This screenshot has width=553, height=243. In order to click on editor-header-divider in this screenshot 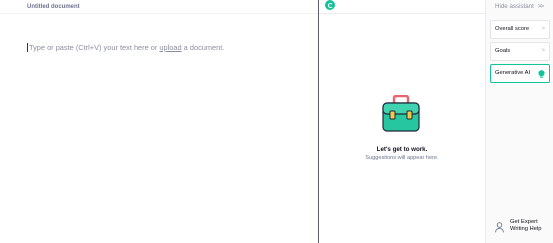, I will do `click(159, 13)`.